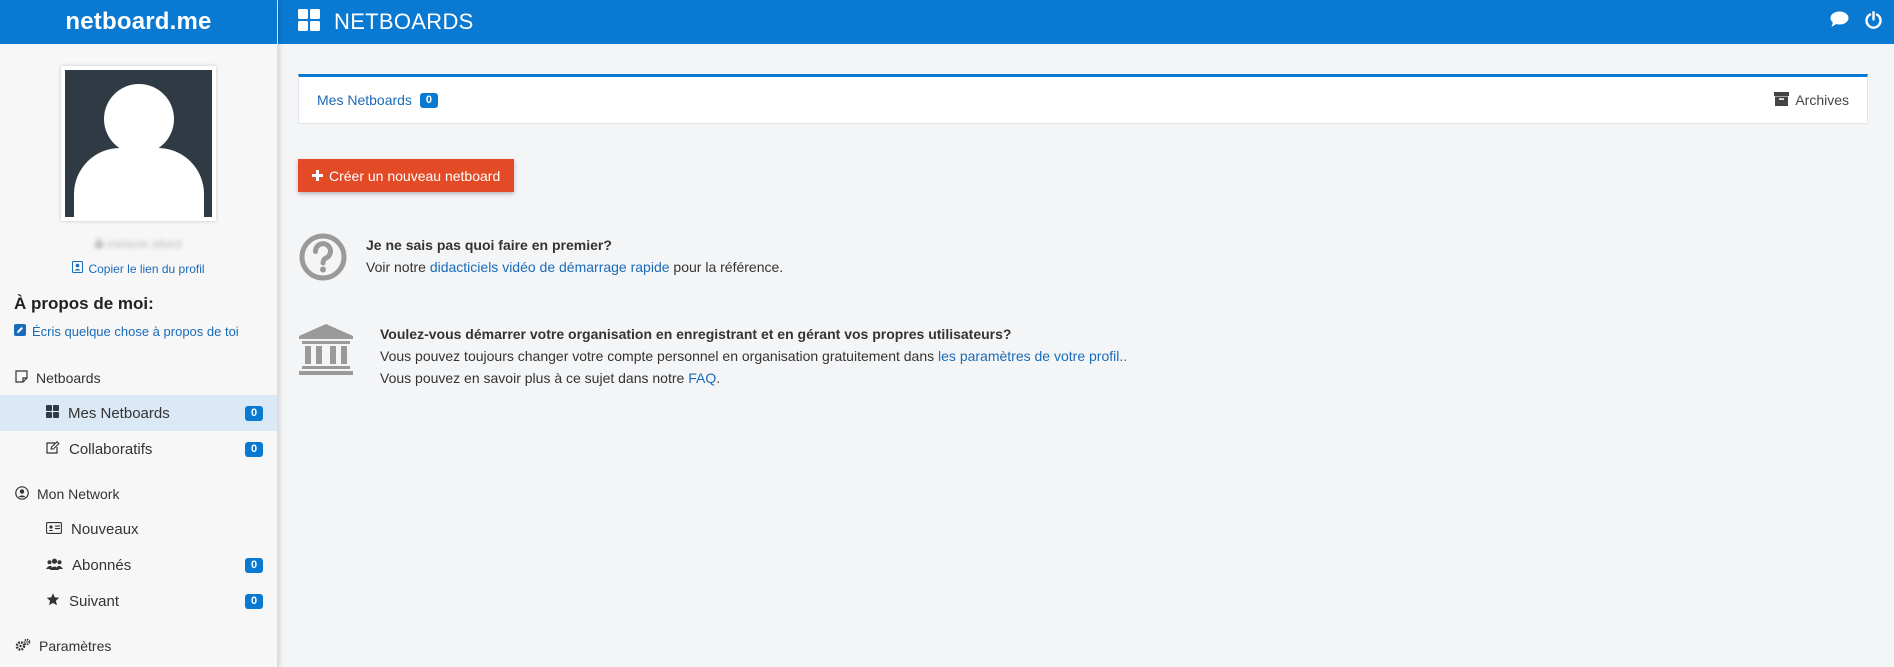  Describe the element at coordinates (138, 601) in the screenshot. I see `sidebar-item-suivant: Suivant 0` at that location.